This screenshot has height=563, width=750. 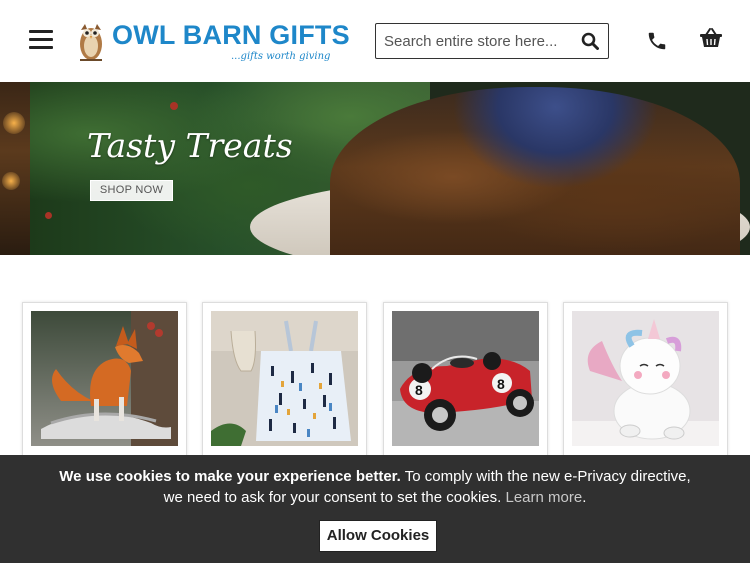 What do you see at coordinates (711, 38) in the screenshot?
I see `basket-icon` at bounding box center [711, 38].